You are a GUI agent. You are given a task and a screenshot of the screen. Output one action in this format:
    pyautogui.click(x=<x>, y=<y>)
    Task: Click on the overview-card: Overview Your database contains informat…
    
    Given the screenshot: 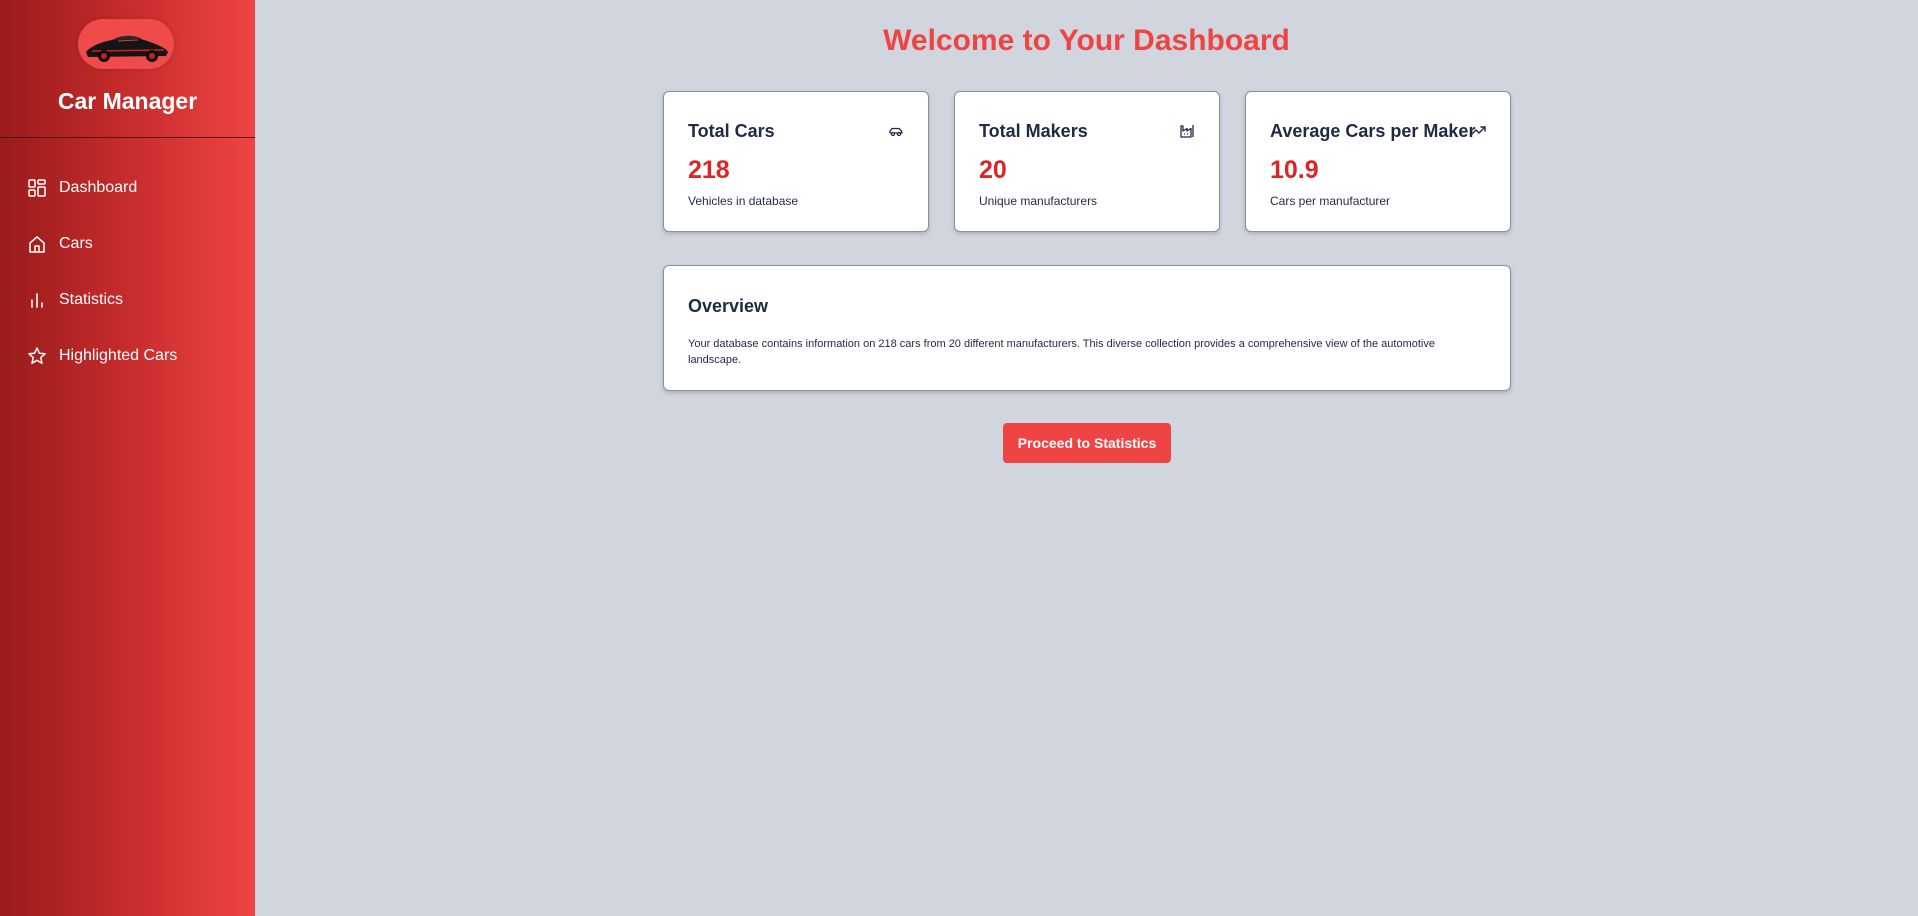 What is the action you would take?
    pyautogui.click(x=1087, y=328)
    